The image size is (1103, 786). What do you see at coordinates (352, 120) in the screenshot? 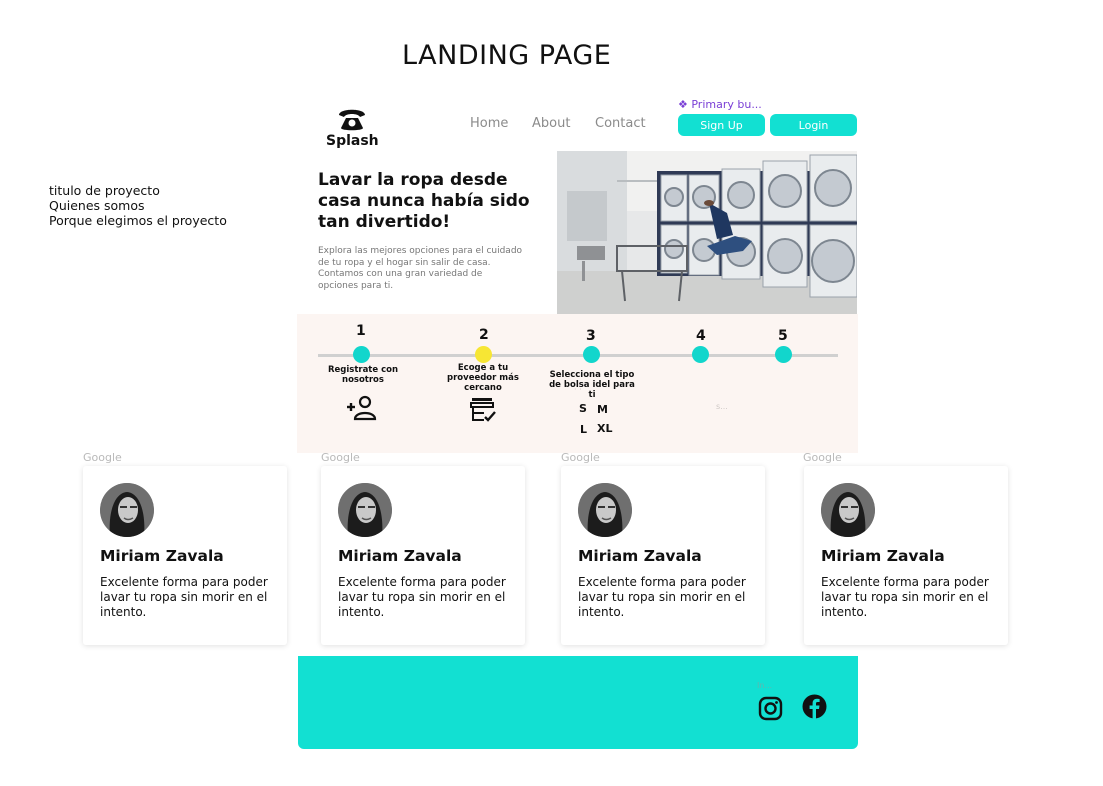
I see `splash-logo-icon` at bounding box center [352, 120].